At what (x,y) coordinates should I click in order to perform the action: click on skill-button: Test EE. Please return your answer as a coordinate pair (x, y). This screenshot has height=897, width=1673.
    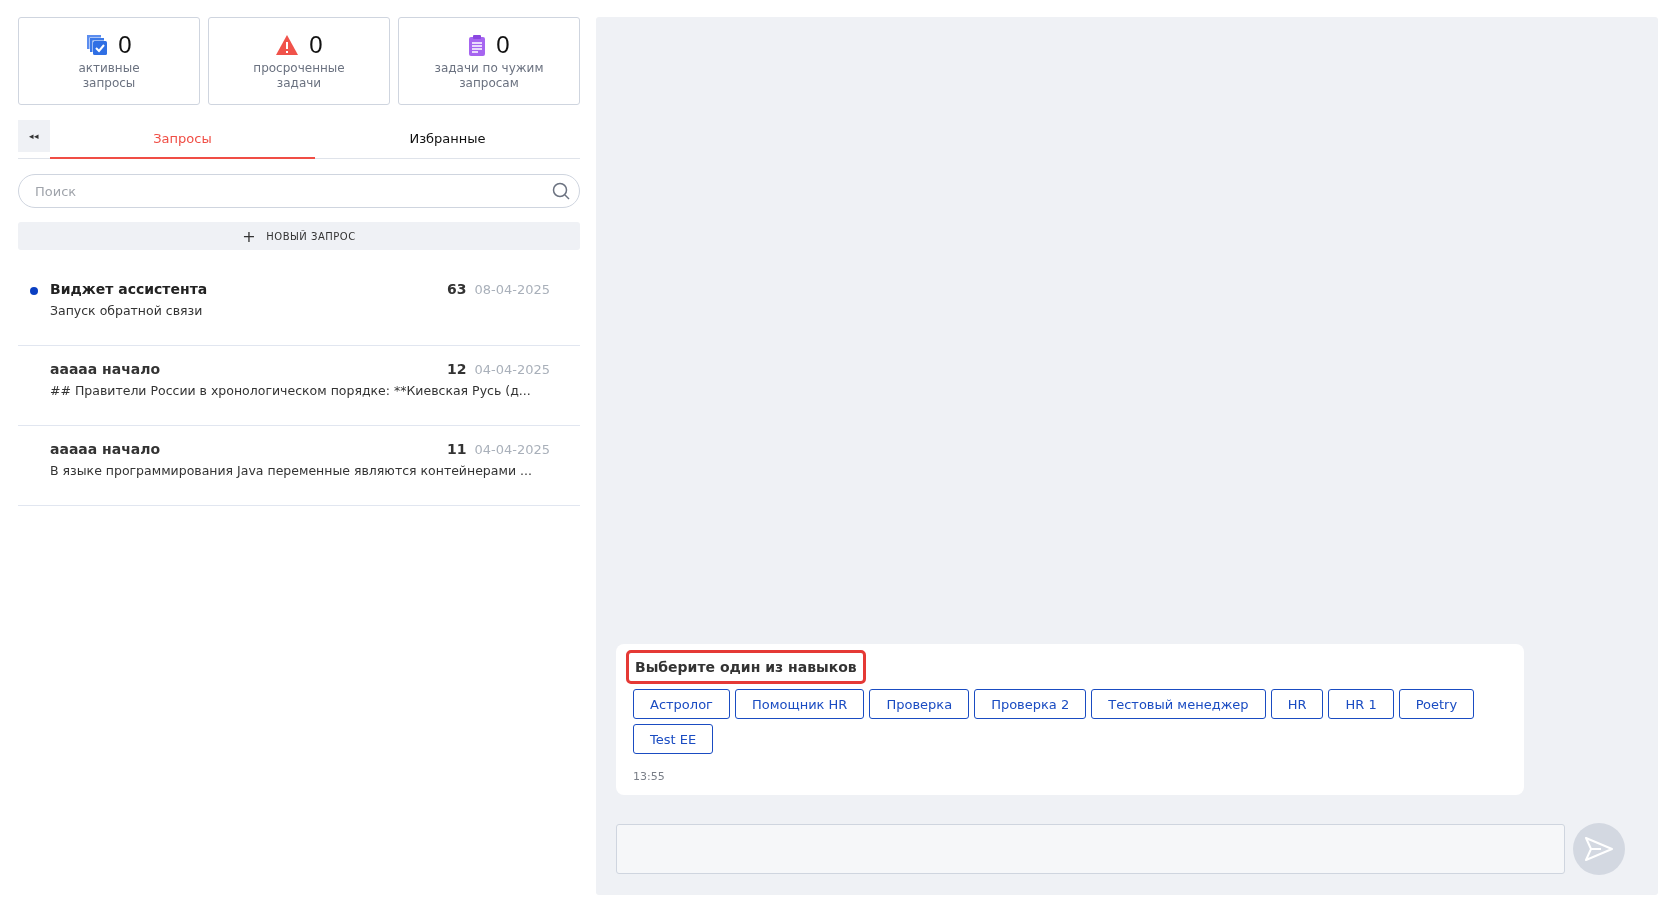
    Looking at the image, I should click on (673, 739).